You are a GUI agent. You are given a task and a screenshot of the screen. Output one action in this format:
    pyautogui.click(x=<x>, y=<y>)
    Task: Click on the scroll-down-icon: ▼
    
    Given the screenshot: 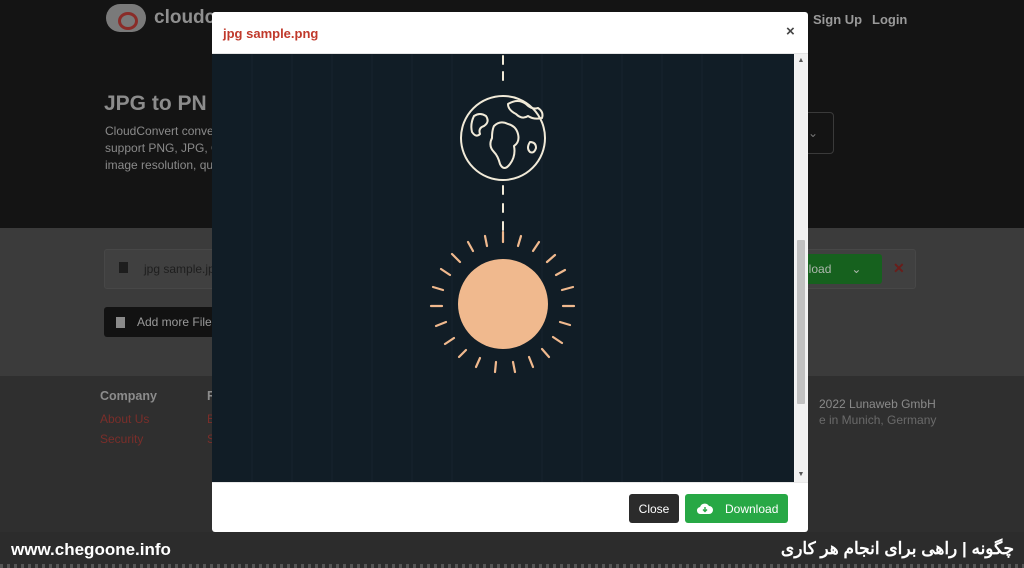 What is the action you would take?
    pyautogui.click(x=801, y=475)
    